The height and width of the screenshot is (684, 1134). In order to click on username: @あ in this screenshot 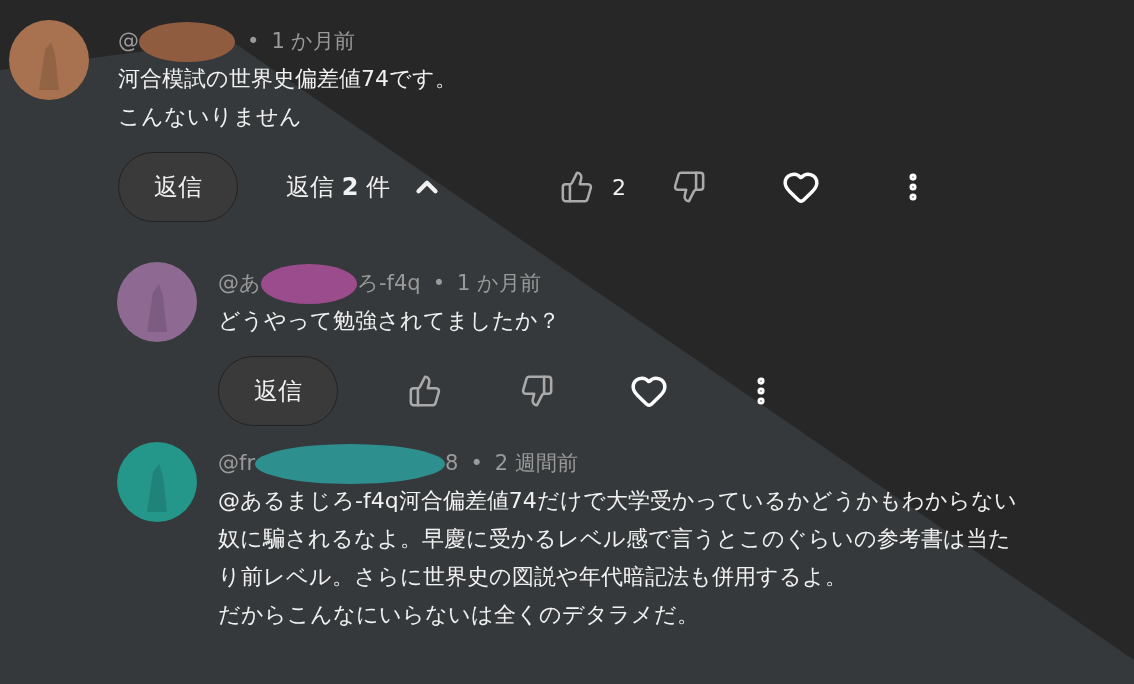, I will do `click(239, 284)`.